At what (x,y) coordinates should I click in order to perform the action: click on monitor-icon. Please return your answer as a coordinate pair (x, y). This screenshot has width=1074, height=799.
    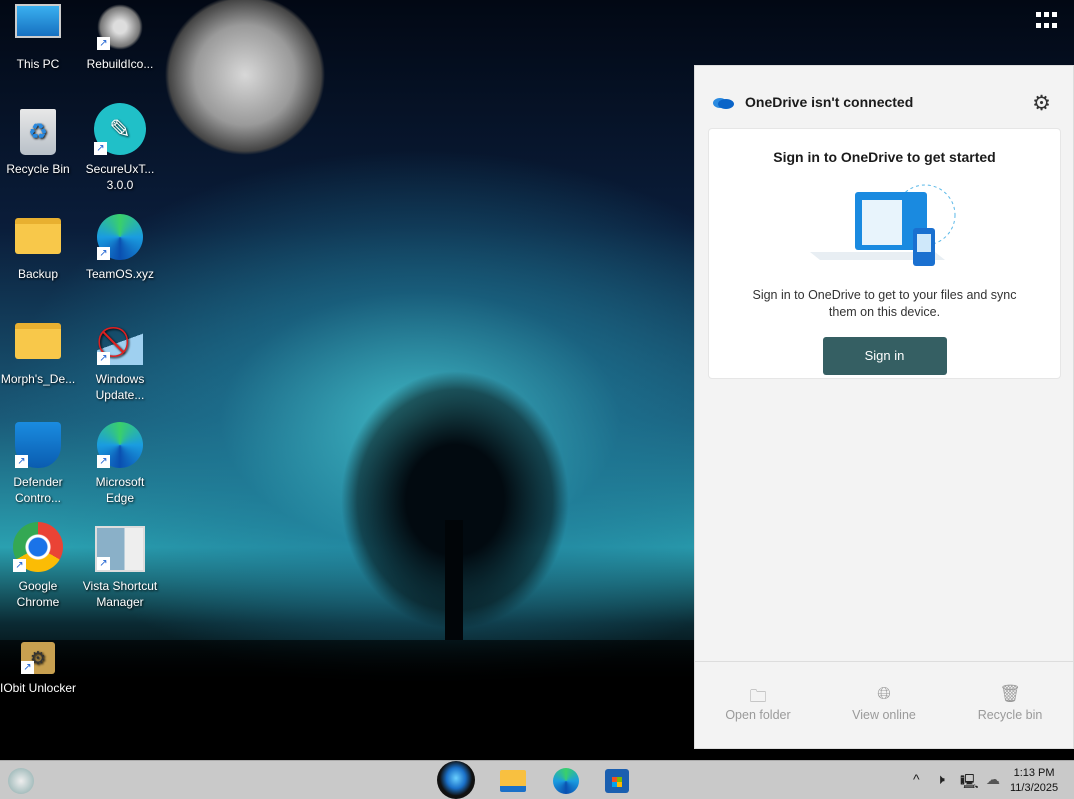
    Looking at the image, I should click on (38, 21).